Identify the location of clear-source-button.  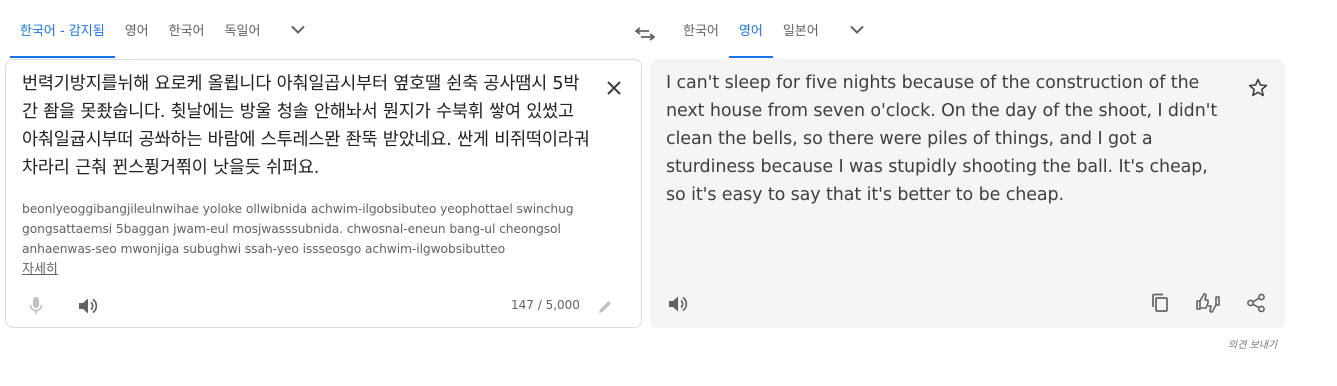
(614, 88).